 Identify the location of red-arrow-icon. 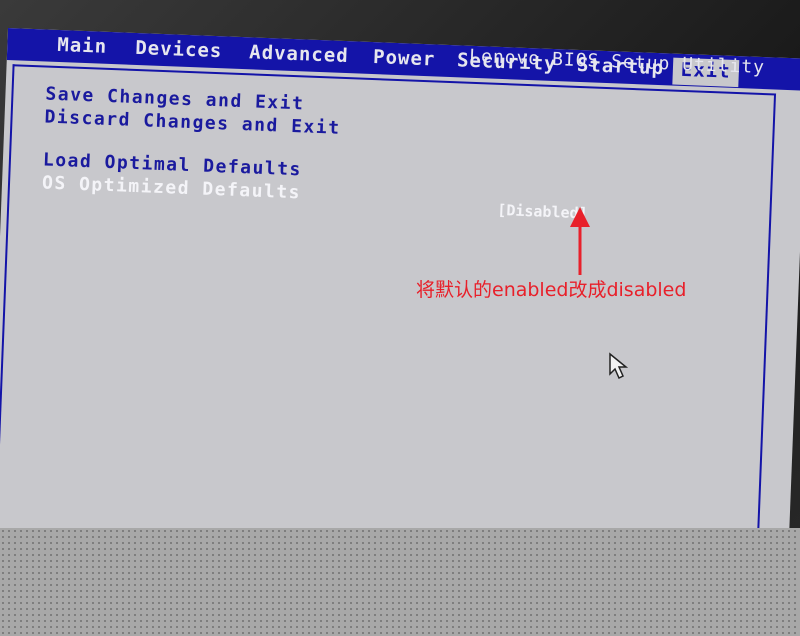
(580, 241).